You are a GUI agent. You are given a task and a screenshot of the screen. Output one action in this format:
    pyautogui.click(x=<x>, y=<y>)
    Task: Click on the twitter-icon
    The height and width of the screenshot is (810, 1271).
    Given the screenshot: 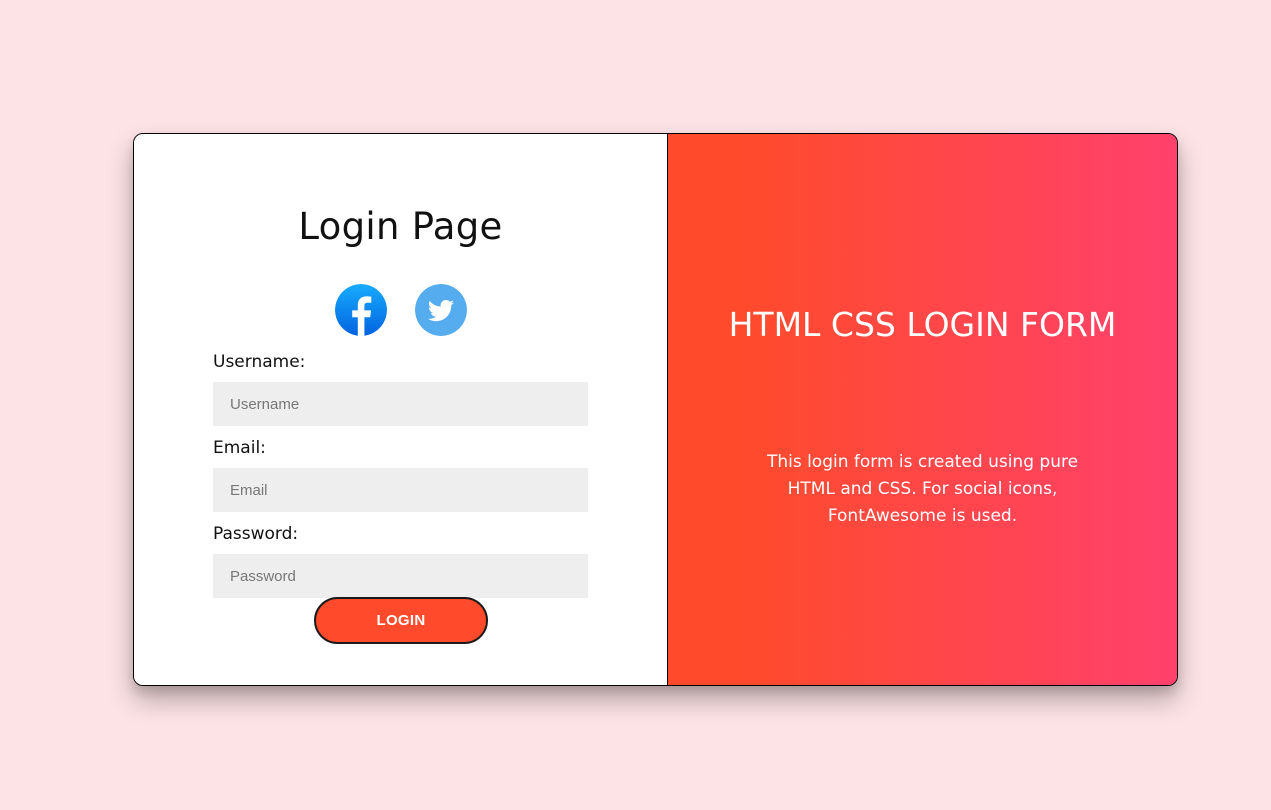 What is the action you would take?
    pyautogui.click(x=440, y=310)
    